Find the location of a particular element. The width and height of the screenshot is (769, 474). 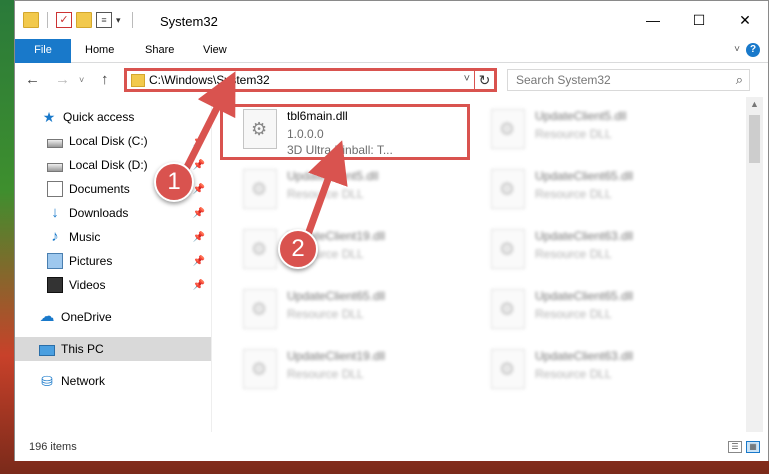

close-button: ✕ is located at coordinates (745, 20).